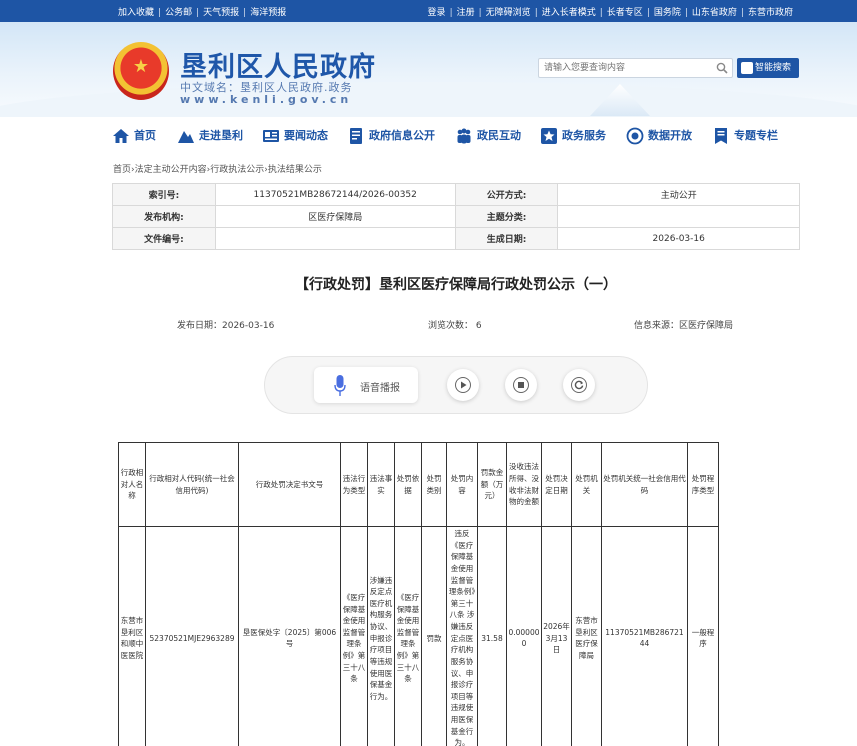 This screenshot has height=746, width=857. I want to click on search-box, so click(635, 68).